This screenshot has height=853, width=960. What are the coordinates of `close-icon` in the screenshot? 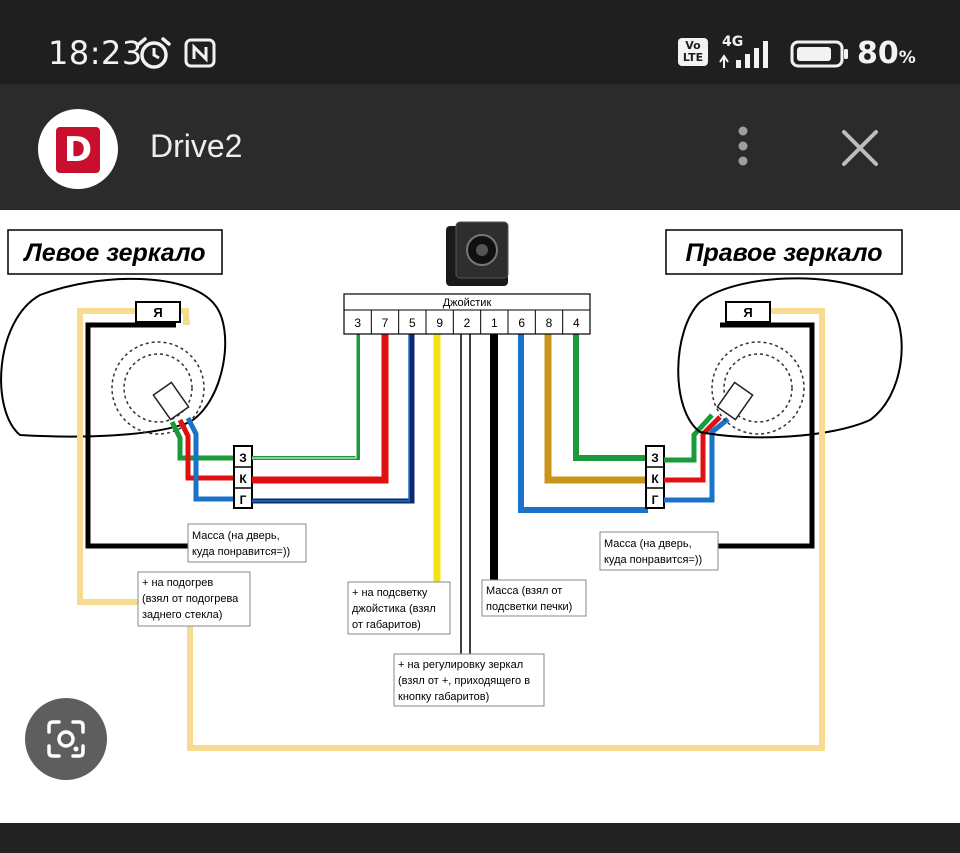 It's located at (860, 148).